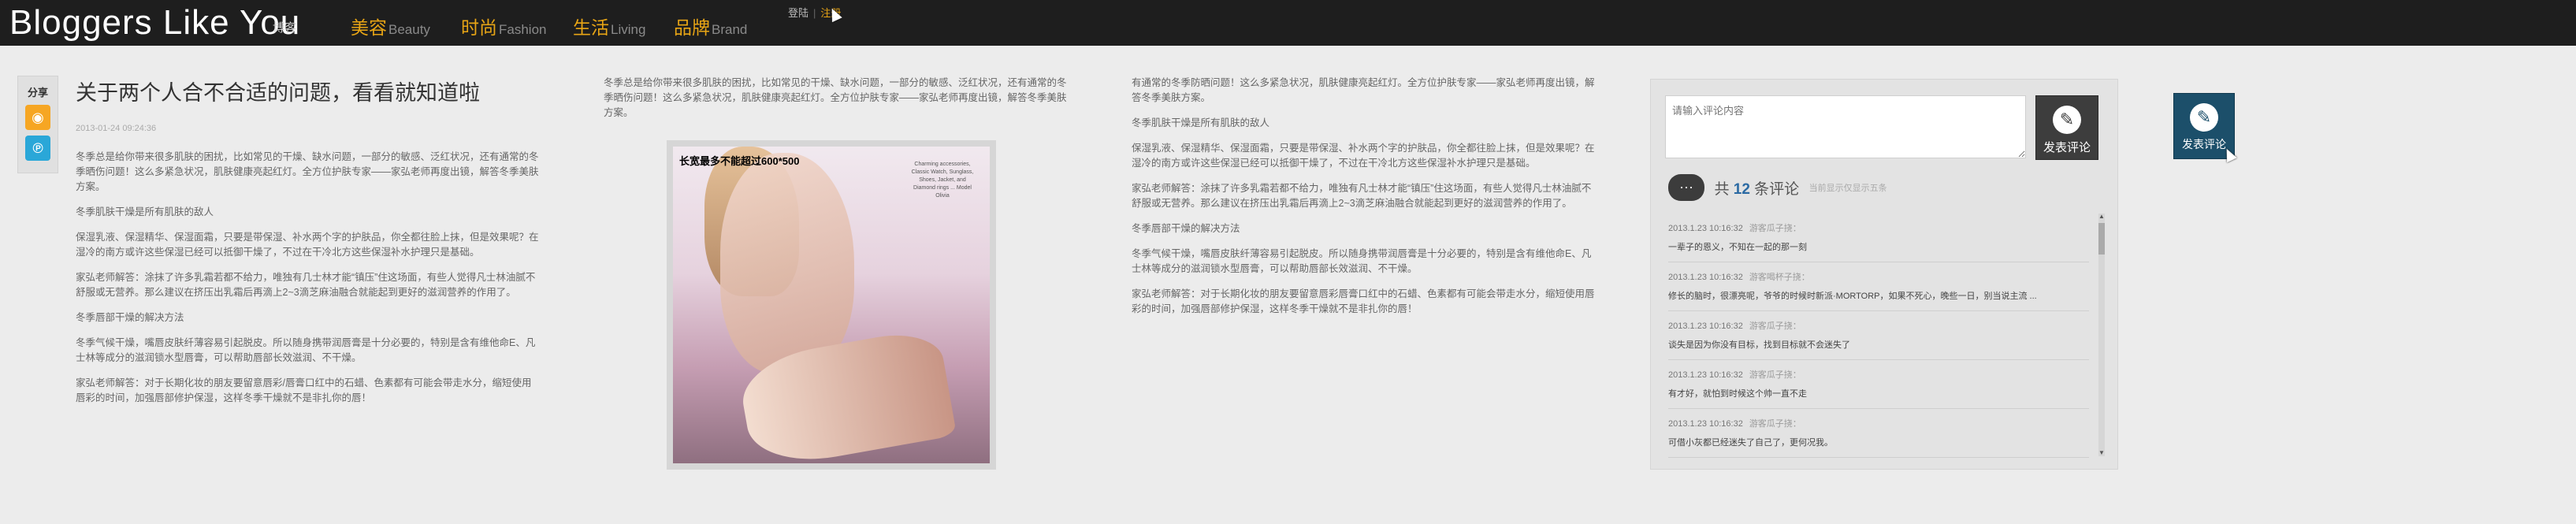 The width and height of the screenshot is (2576, 524). What do you see at coordinates (523, 29) in the screenshot?
I see `nav-fashion-en: Fashion` at bounding box center [523, 29].